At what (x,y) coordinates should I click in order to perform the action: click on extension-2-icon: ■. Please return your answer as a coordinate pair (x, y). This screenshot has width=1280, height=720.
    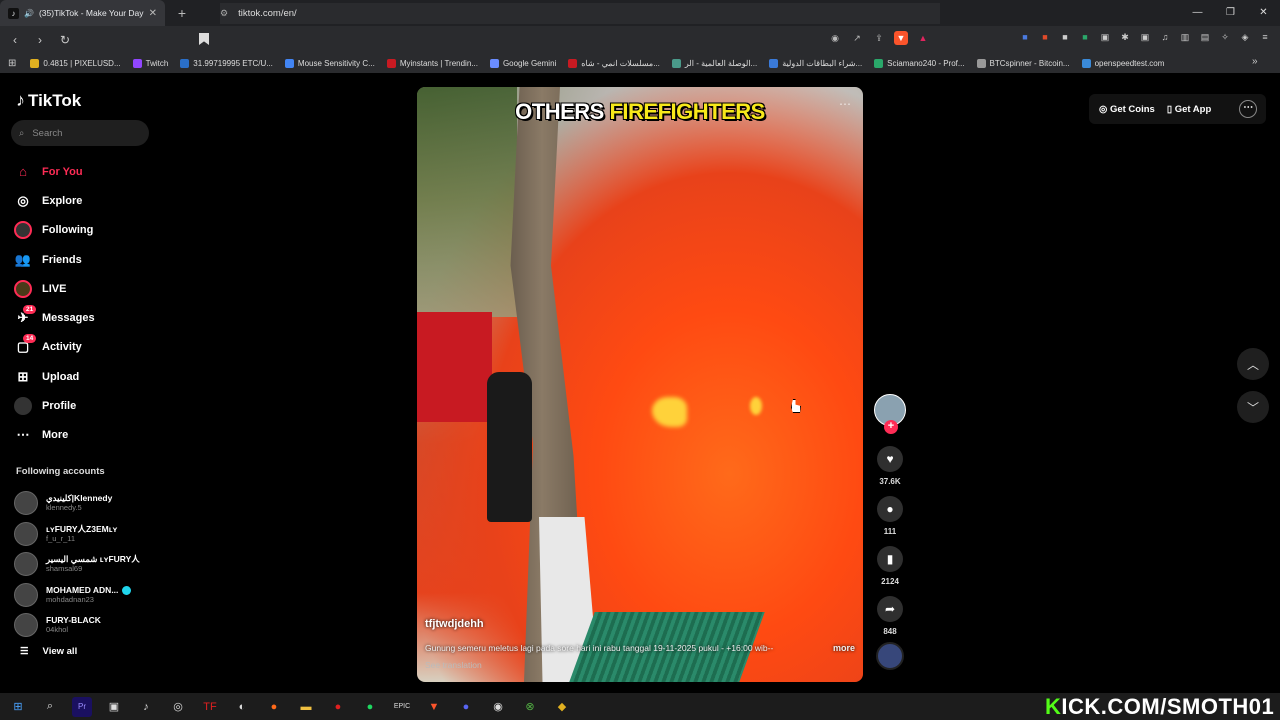
    Looking at the image, I should click on (1045, 37).